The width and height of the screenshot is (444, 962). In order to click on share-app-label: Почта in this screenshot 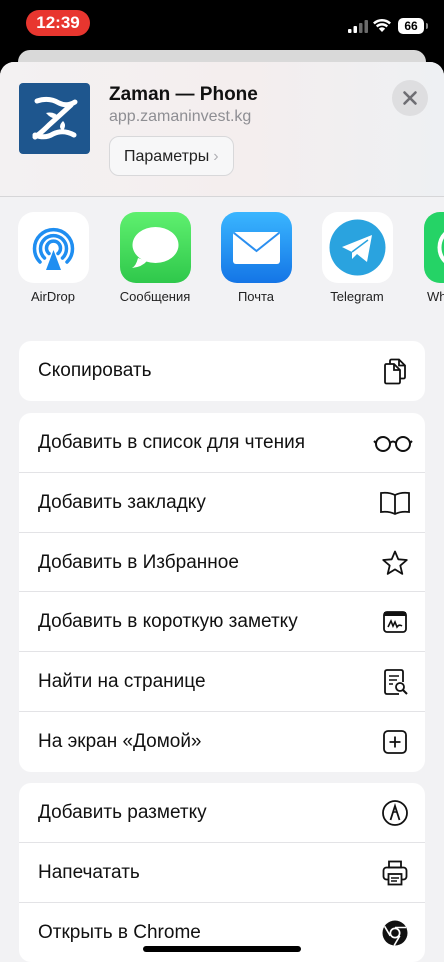, I will do `click(256, 296)`.